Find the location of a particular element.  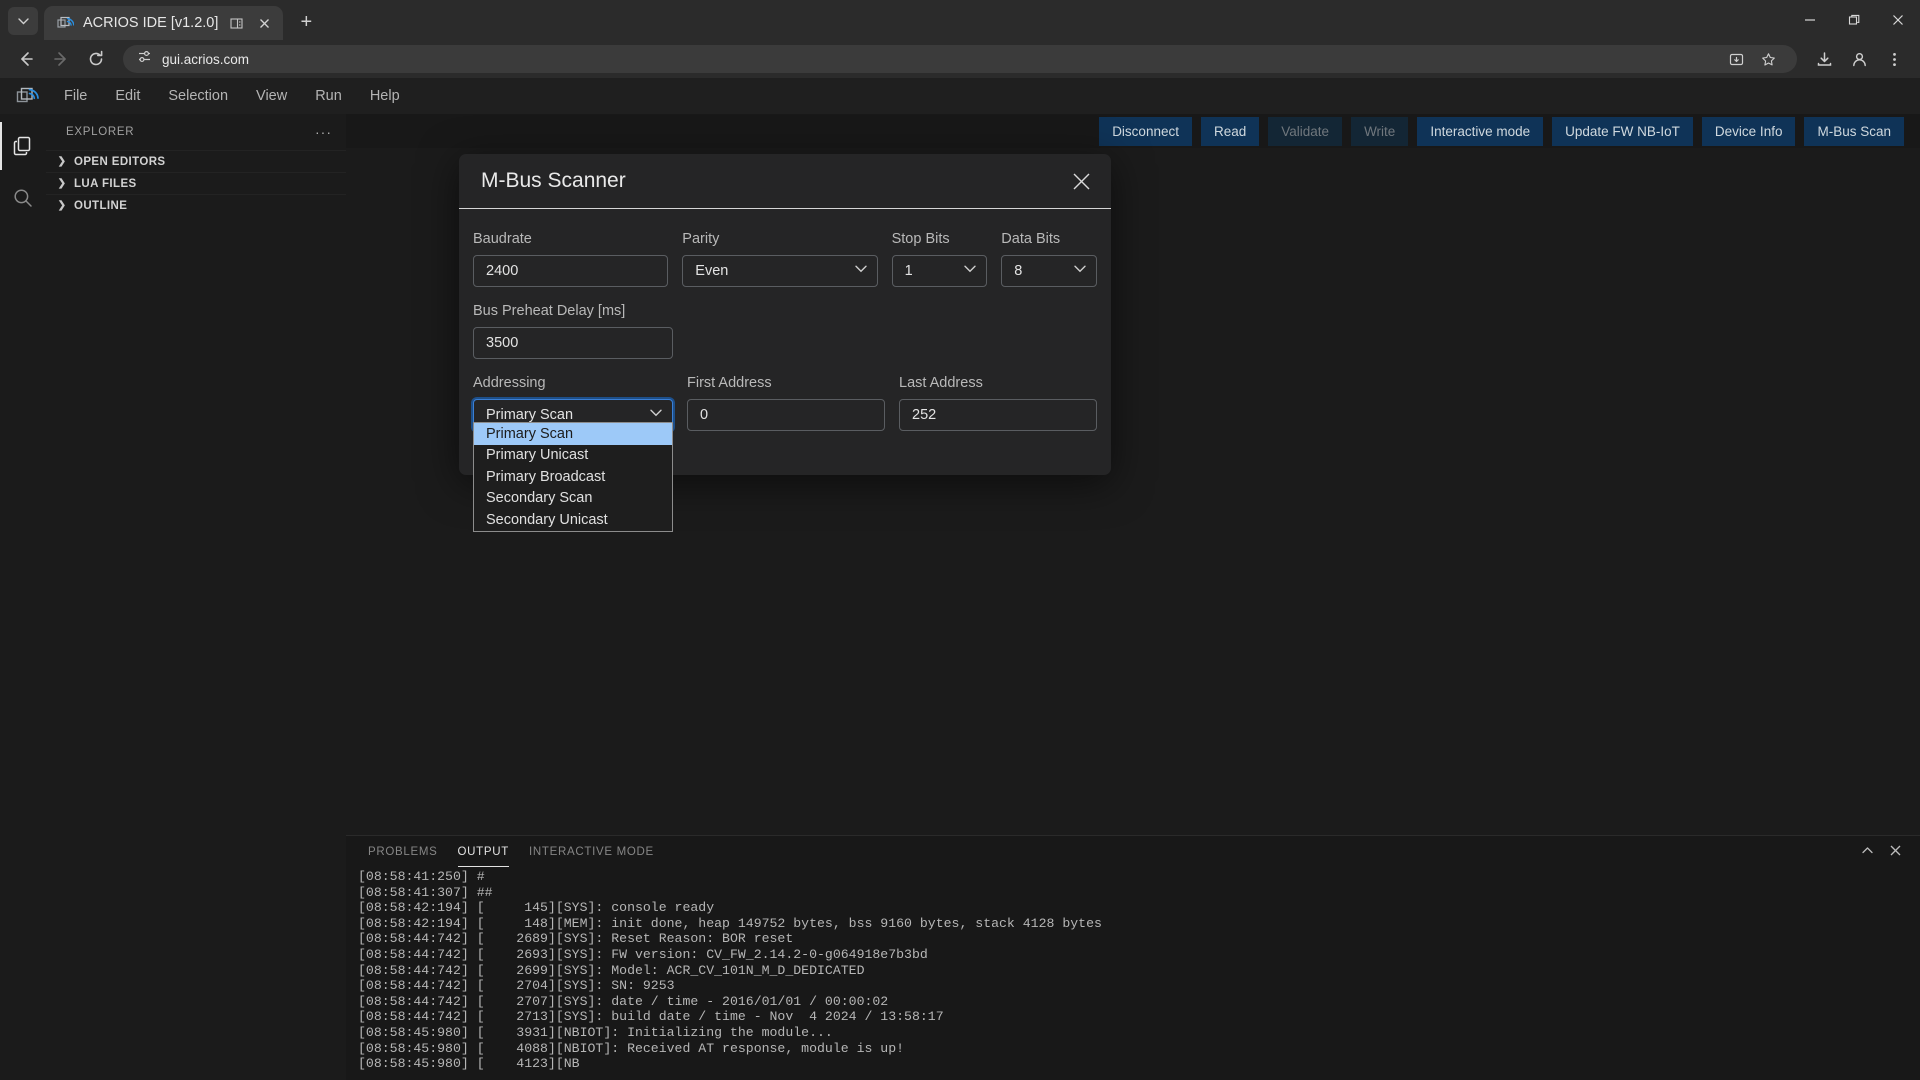

browser-menu-icon is located at coordinates (1894, 59).